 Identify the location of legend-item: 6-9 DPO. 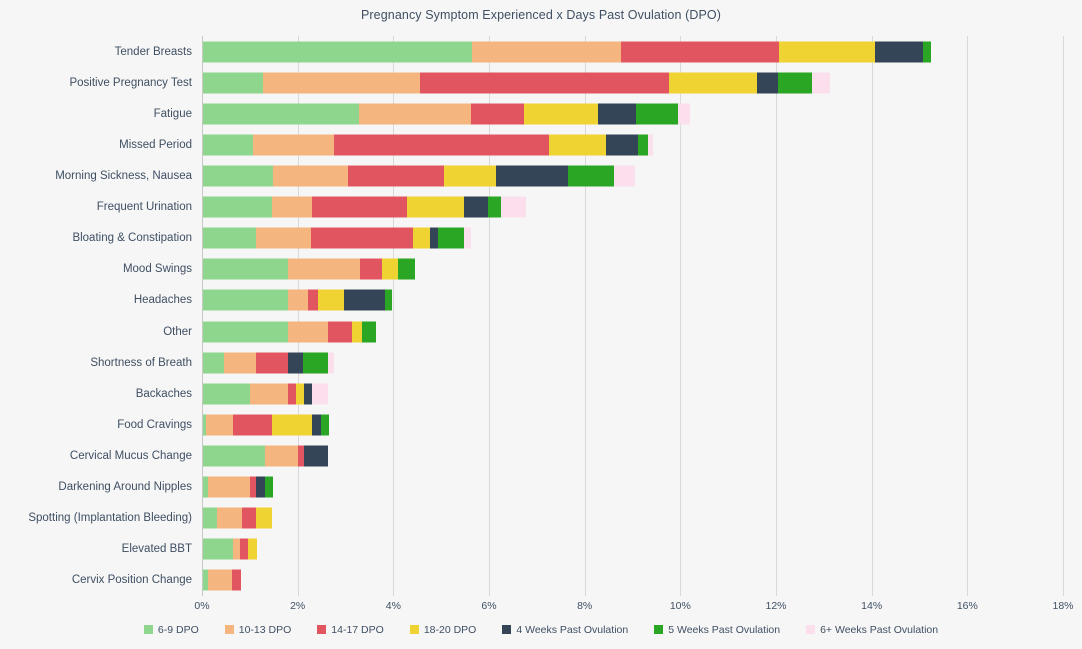
(171, 630).